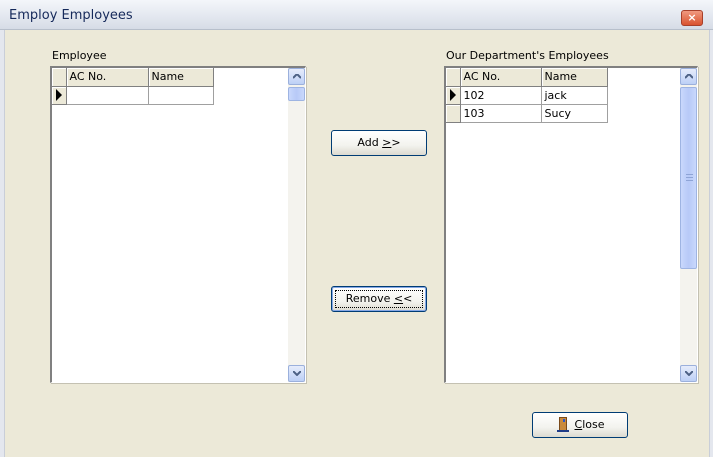  What do you see at coordinates (574, 113) in the screenshot?
I see `cell-name: Sucy` at bounding box center [574, 113].